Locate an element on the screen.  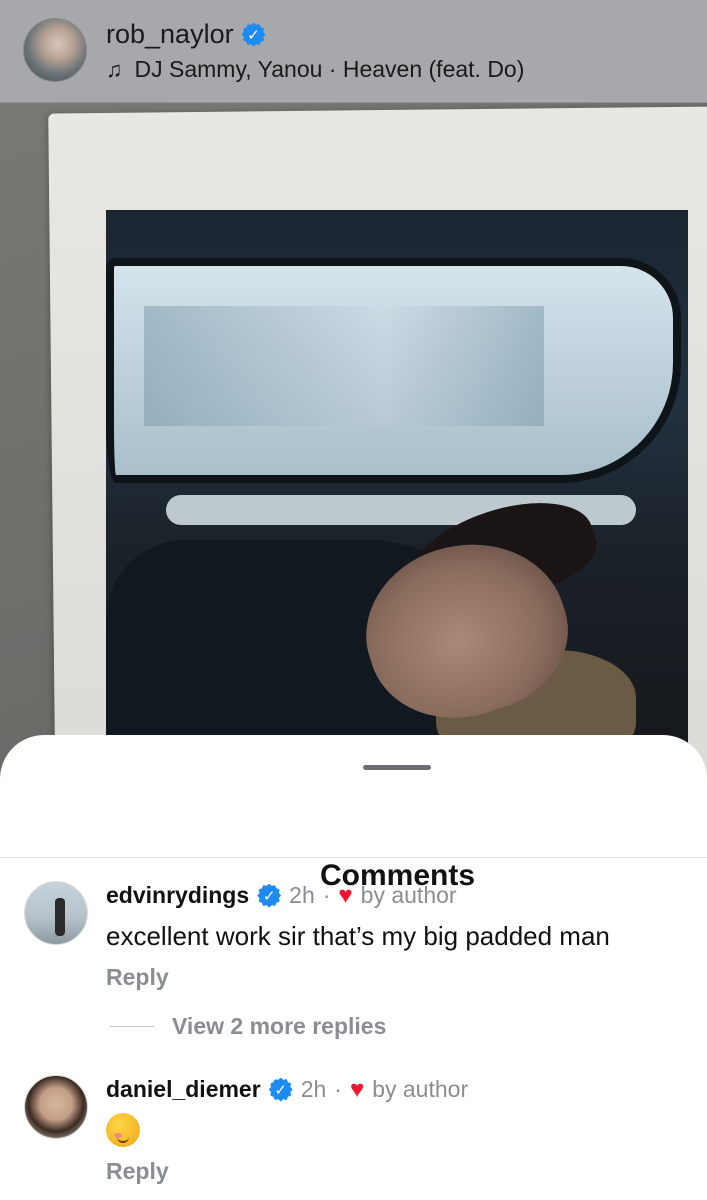
divider is located at coordinates (353, 857).